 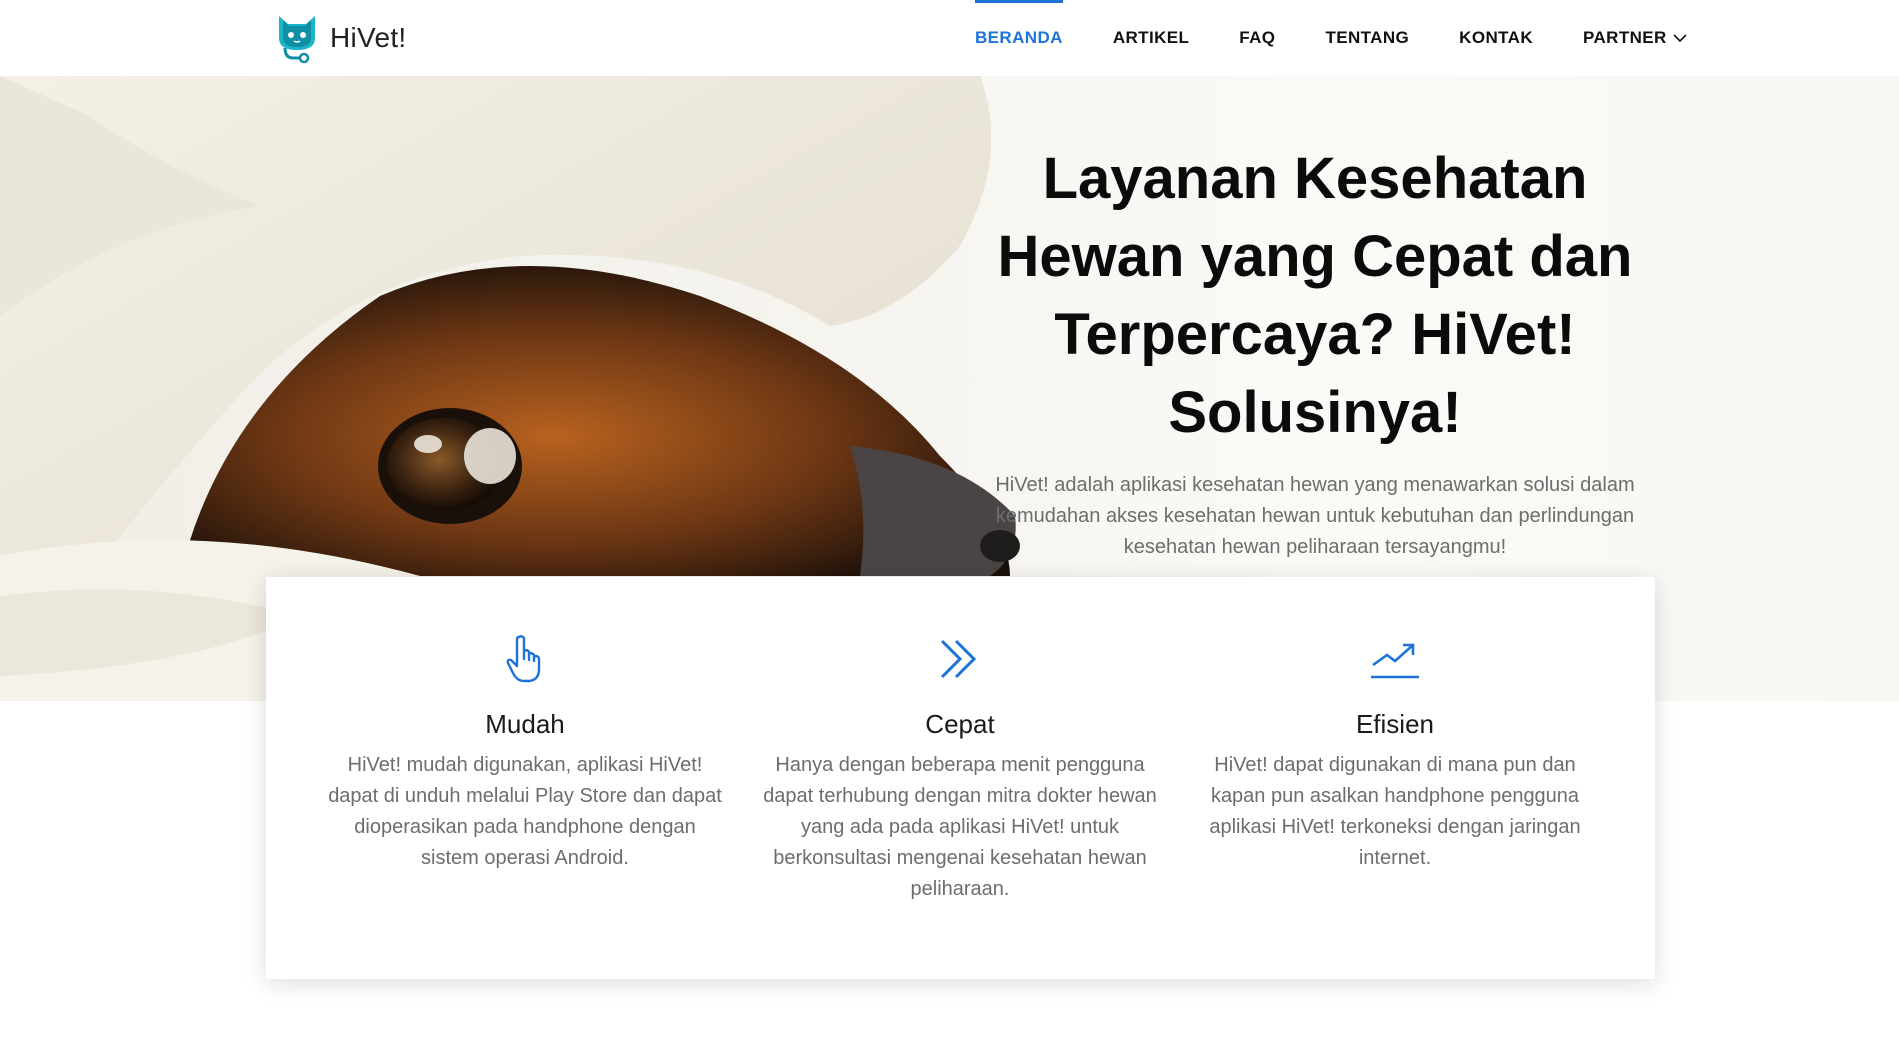 I want to click on nav-item-beranda: BERANDA, so click(x=1019, y=38).